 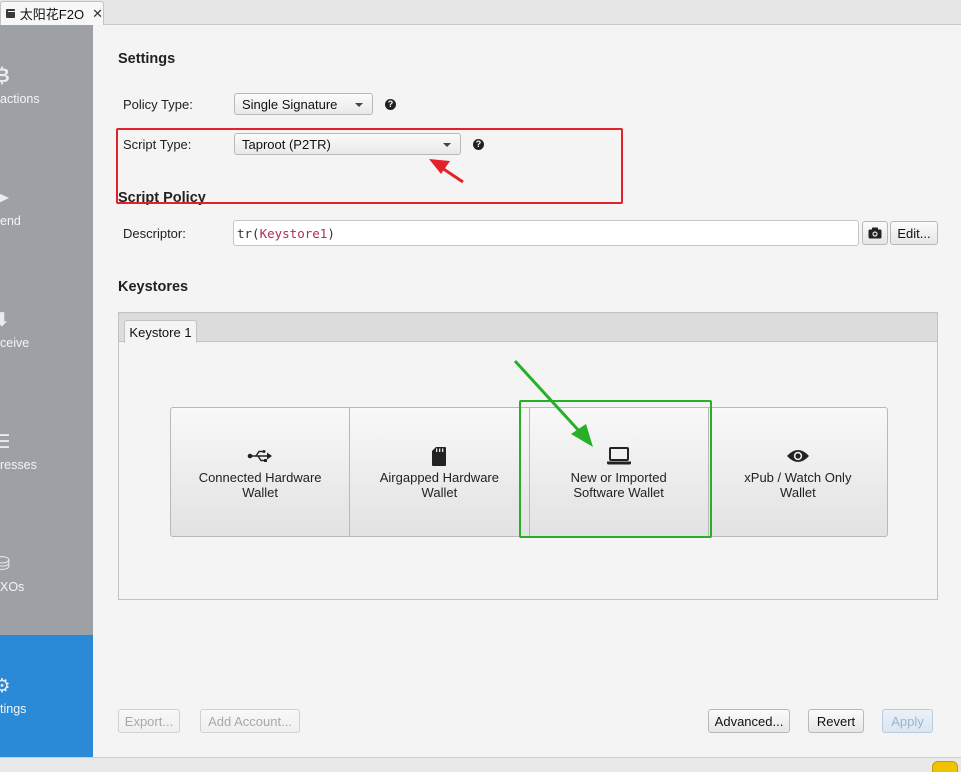 What do you see at coordinates (798, 456) in the screenshot?
I see `eye-icon` at bounding box center [798, 456].